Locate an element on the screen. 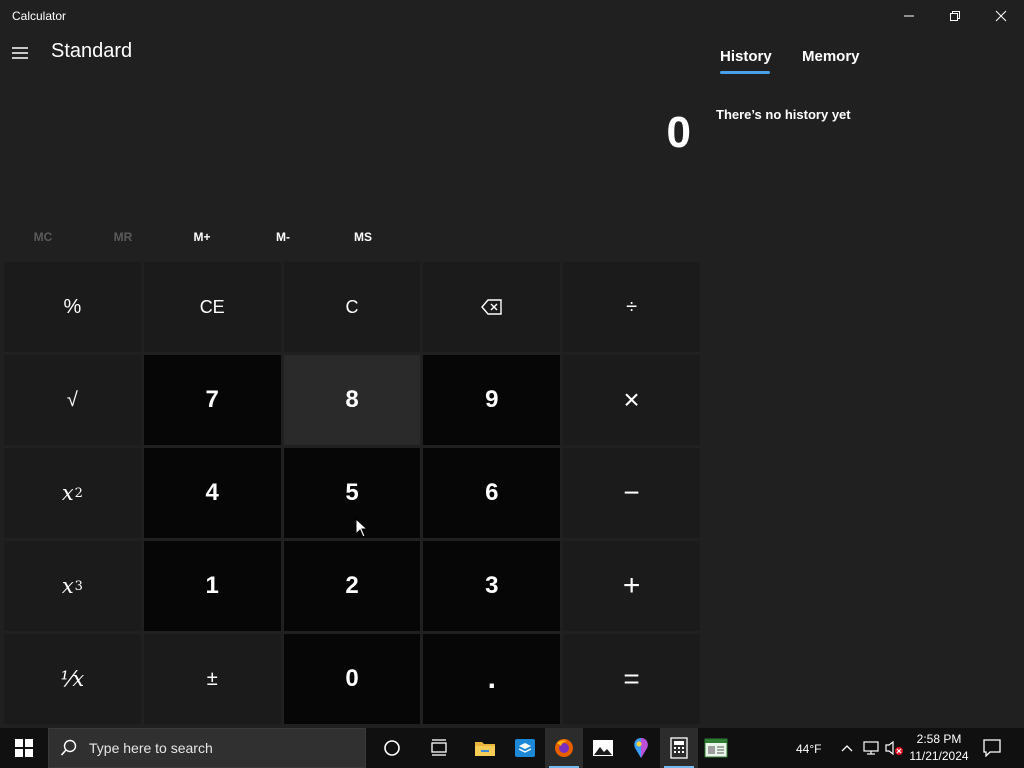  restore-button is located at coordinates (955, 16).